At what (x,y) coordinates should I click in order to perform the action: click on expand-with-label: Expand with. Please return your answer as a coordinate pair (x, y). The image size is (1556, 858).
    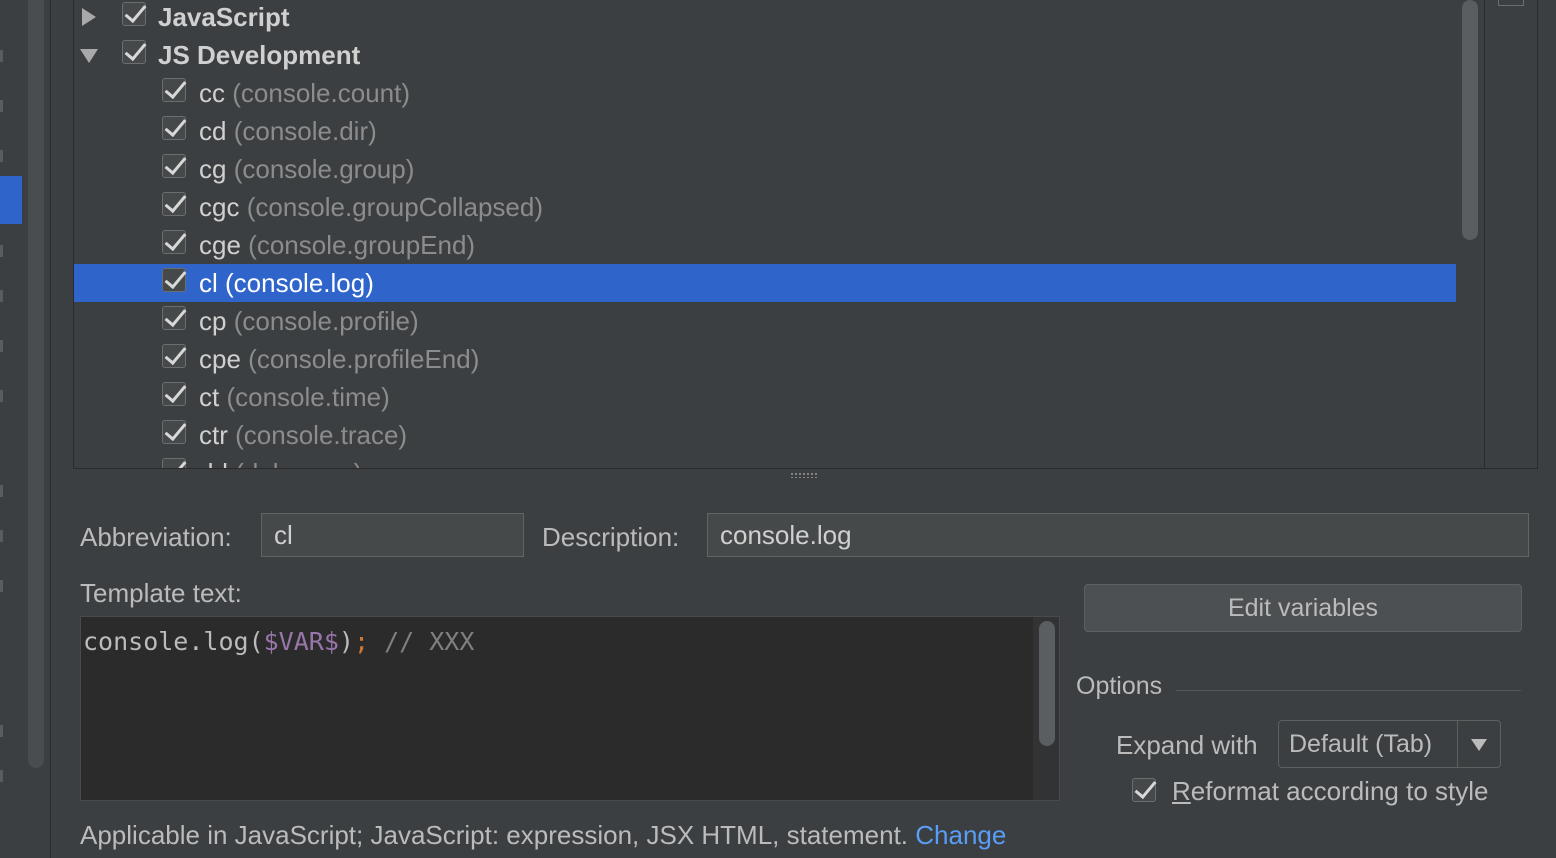
    Looking at the image, I should click on (1187, 745).